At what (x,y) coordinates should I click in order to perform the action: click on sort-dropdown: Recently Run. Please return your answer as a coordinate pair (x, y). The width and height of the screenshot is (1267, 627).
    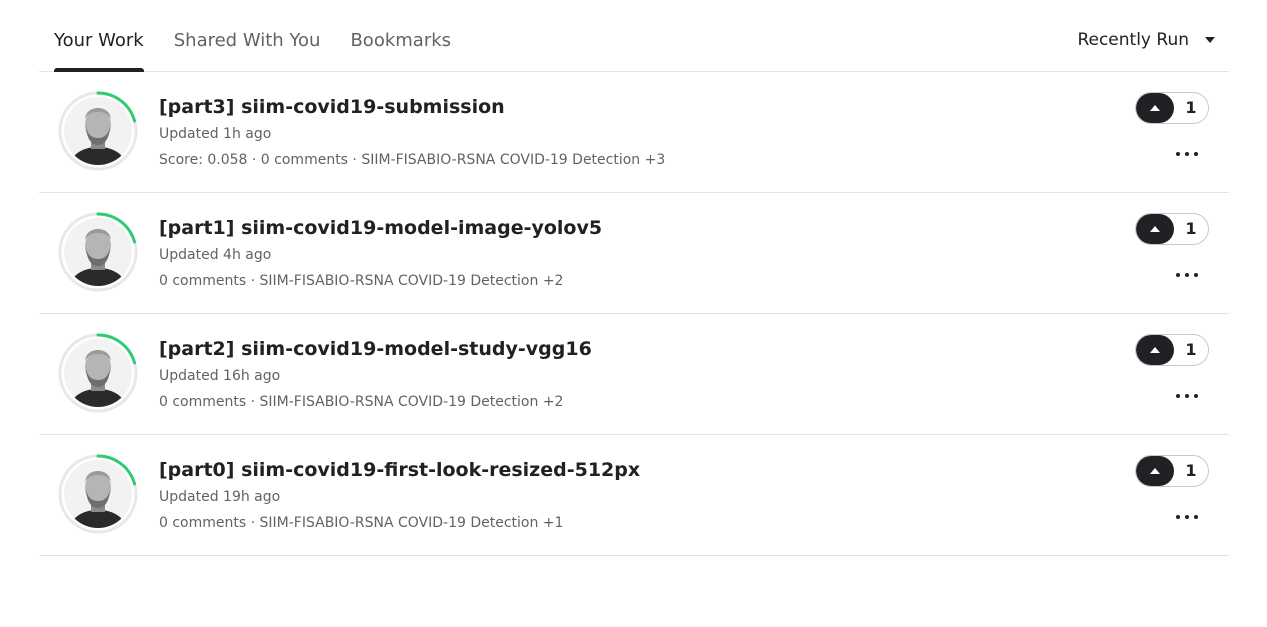
    Looking at the image, I should click on (1146, 40).